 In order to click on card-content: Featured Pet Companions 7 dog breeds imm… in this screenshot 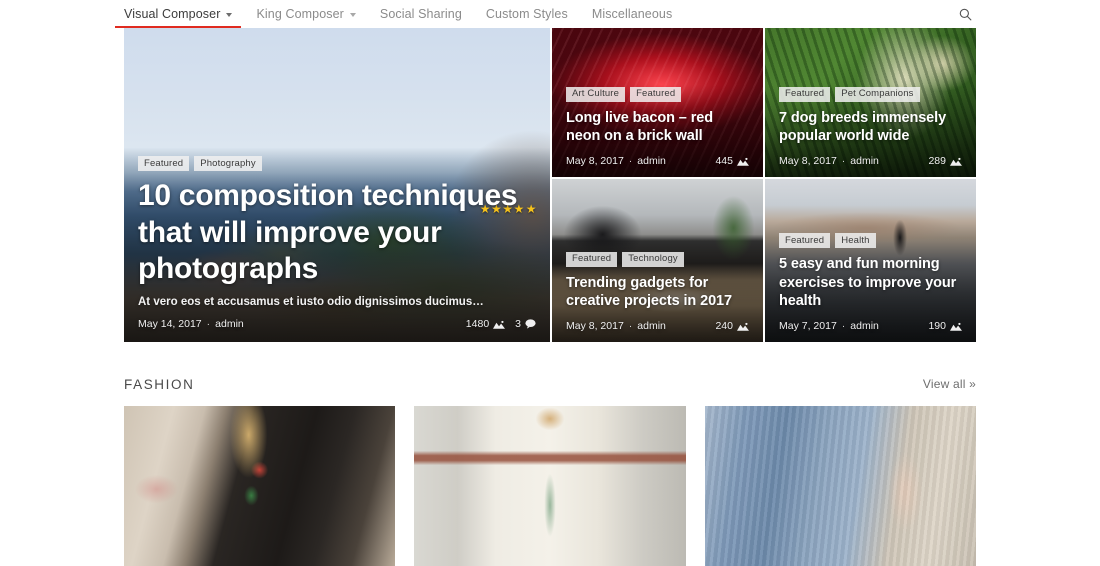, I will do `click(870, 131)`.